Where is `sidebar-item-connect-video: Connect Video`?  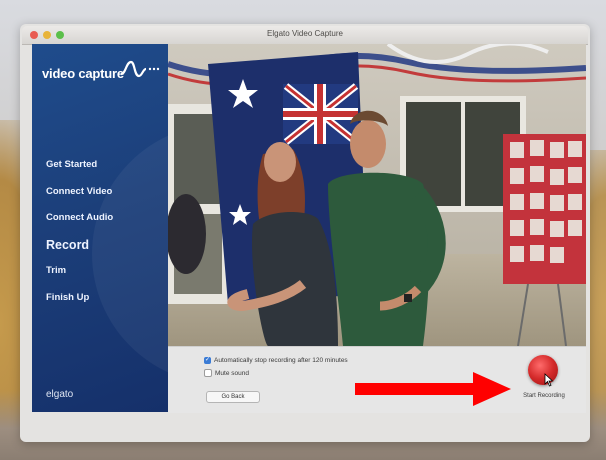 sidebar-item-connect-video: Connect Video is located at coordinates (79, 192).